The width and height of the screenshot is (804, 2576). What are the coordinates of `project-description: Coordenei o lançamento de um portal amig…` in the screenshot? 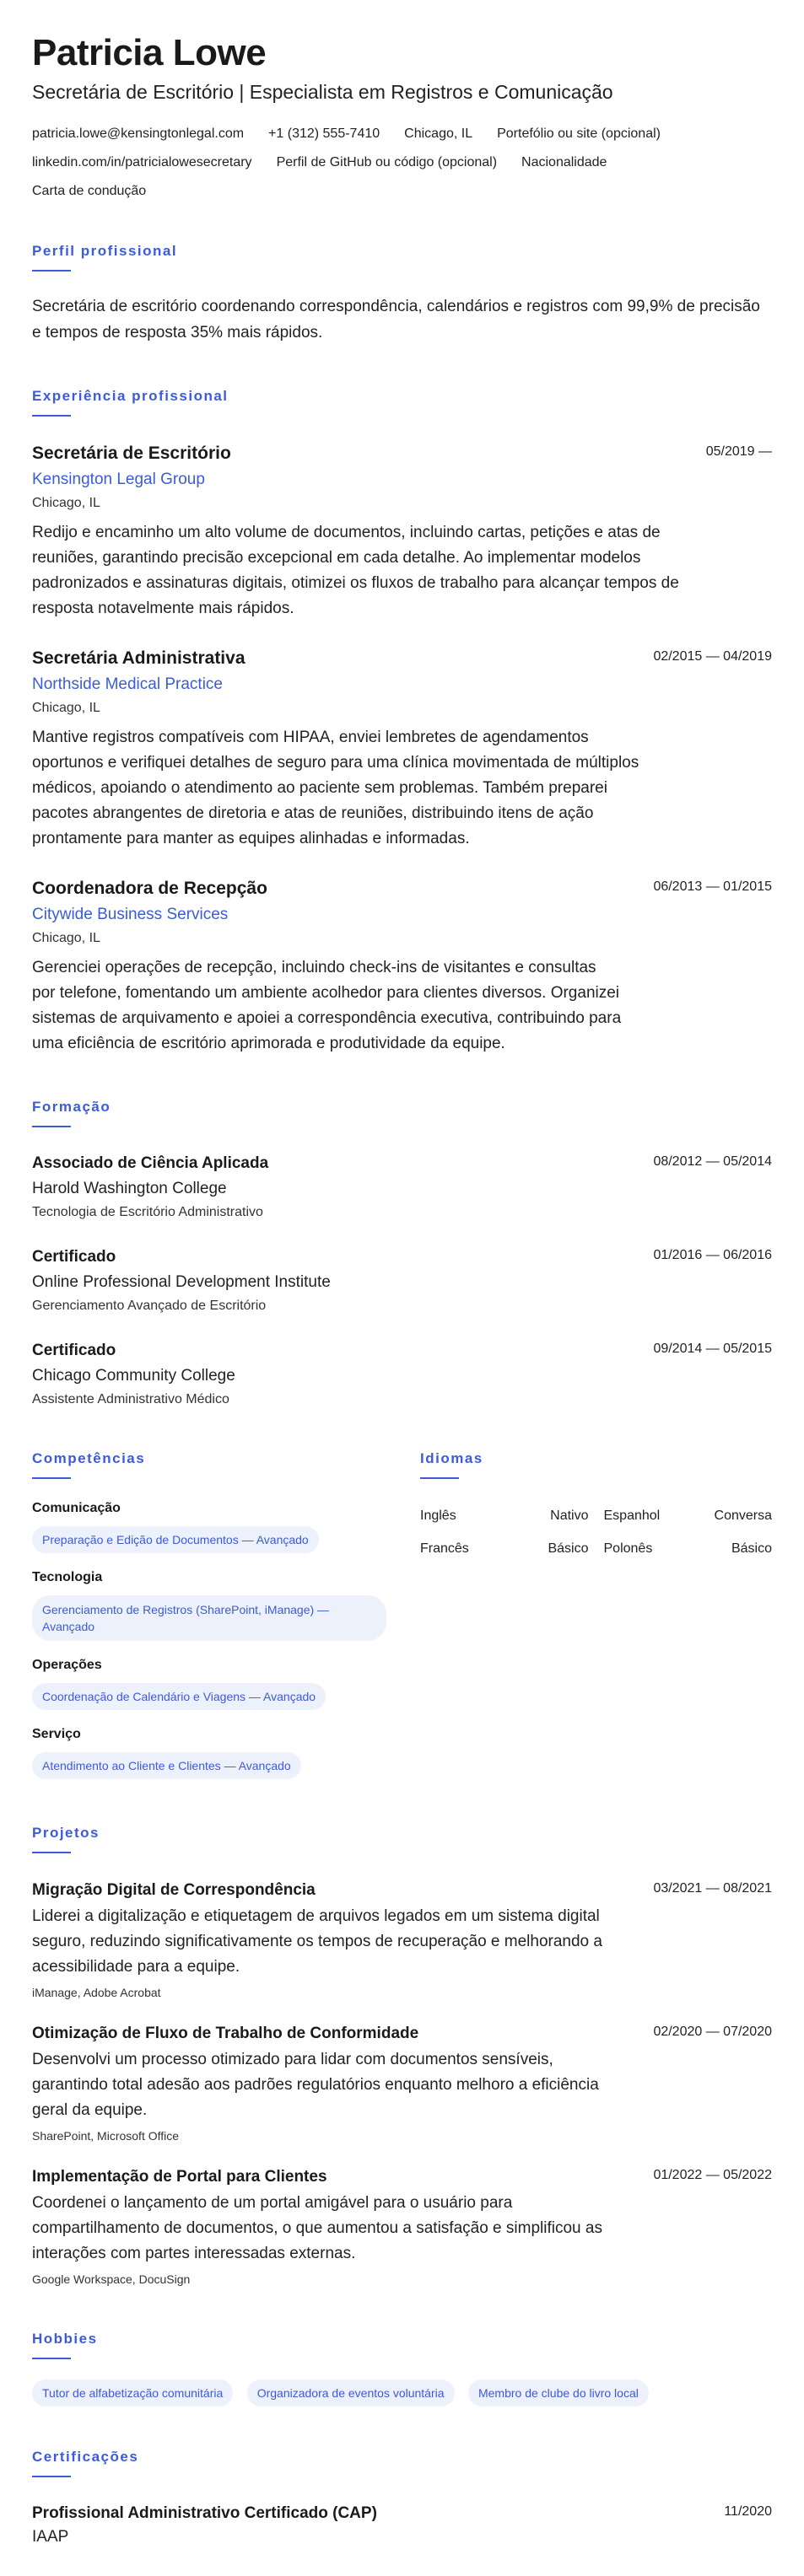 It's located at (317, 2228).